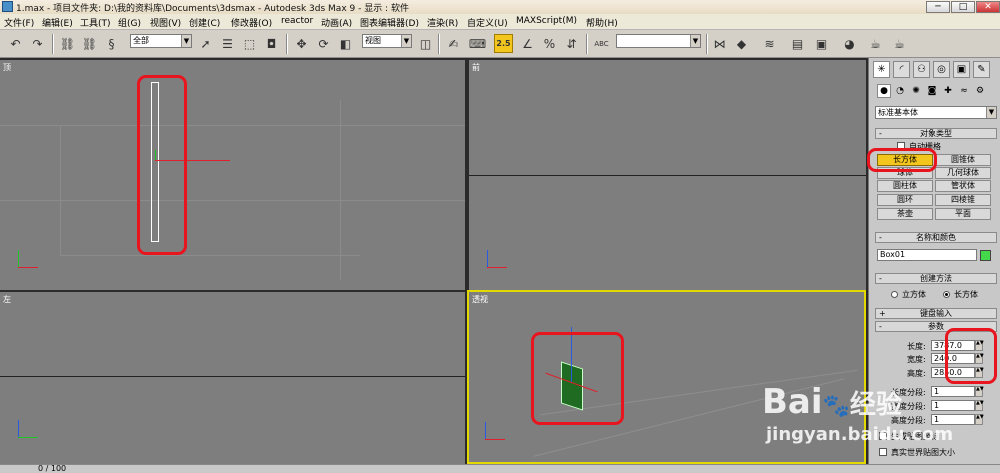 The width and height of the screenshot is (1000, 473). Describe the element at coordinates (849, 43) in the screenshot. I see `material-editor-icon: ◕` at that location.